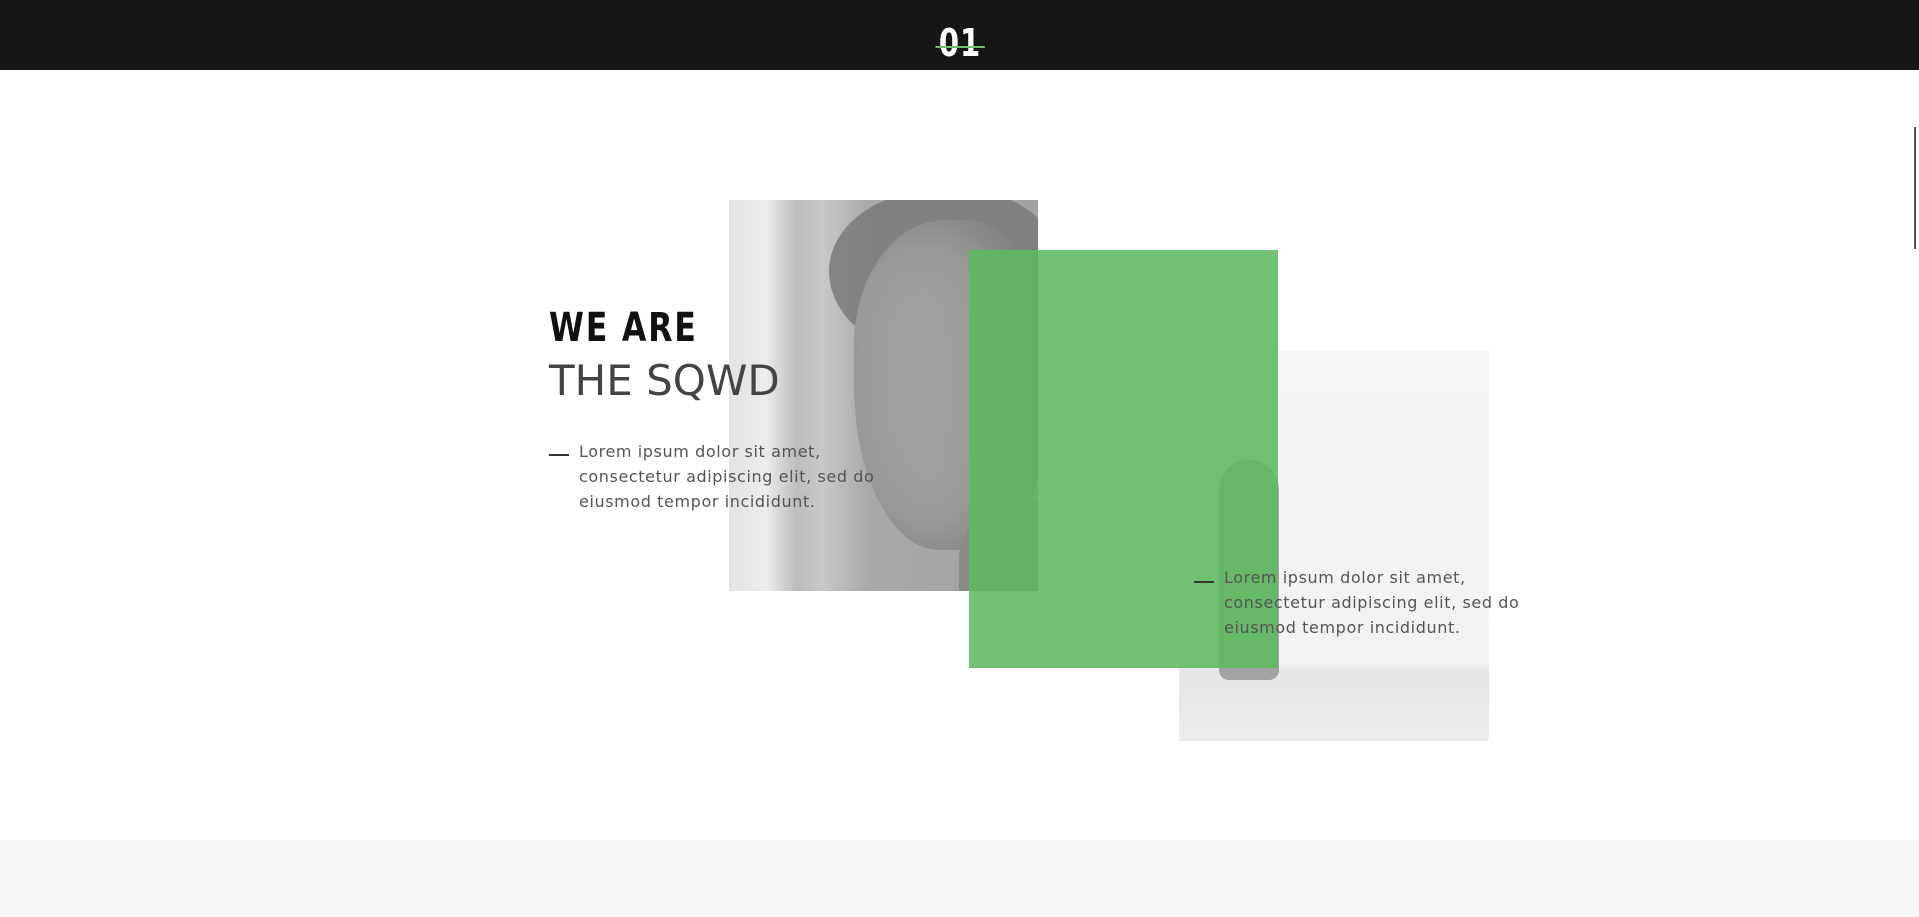 This screenshot has height=917, width=1919. What do you see at coordinates (959, 878) in the screenshot?
I see `next-section-band` at bounding box center [959, 878].